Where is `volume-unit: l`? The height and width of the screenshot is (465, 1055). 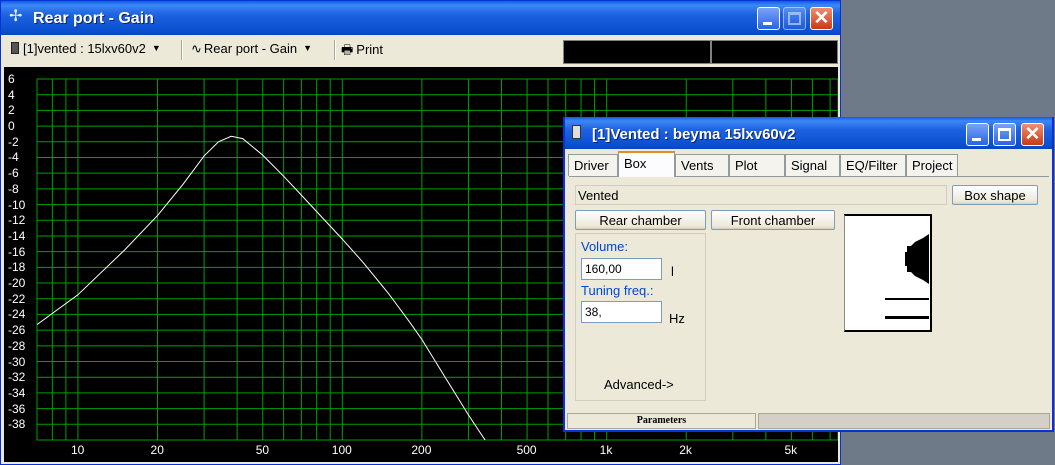
volume-unit: l is located at coordinates (672, 271).